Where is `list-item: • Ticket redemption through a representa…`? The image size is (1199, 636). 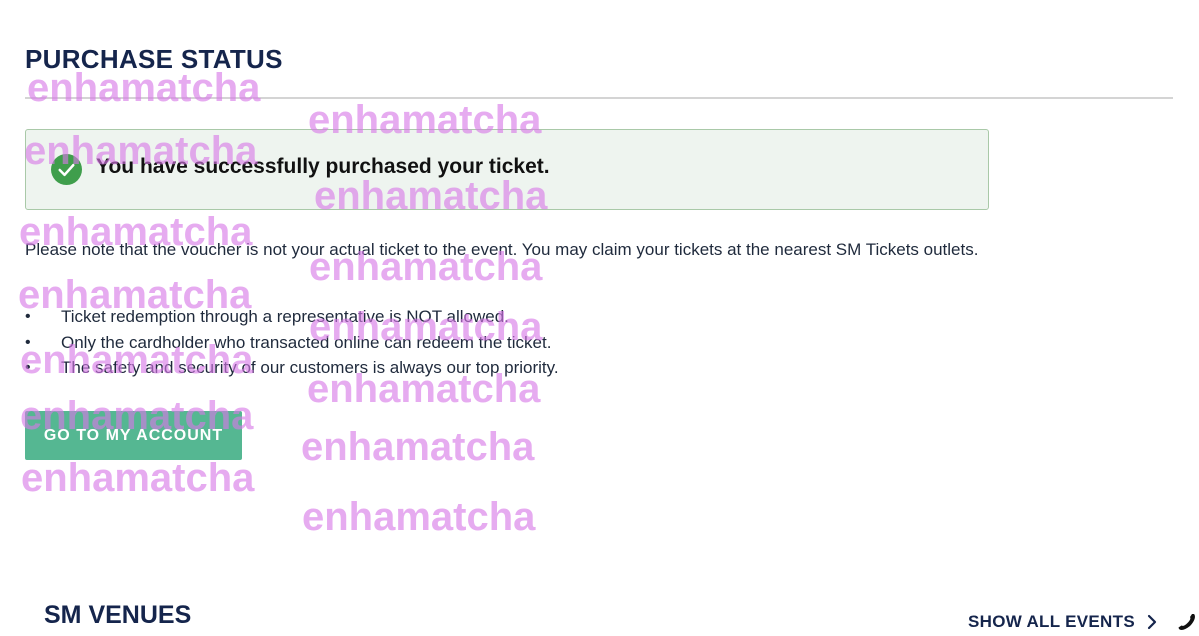 list-item: • Ticket redemption through a representa… is located at coordinates (292, 317).